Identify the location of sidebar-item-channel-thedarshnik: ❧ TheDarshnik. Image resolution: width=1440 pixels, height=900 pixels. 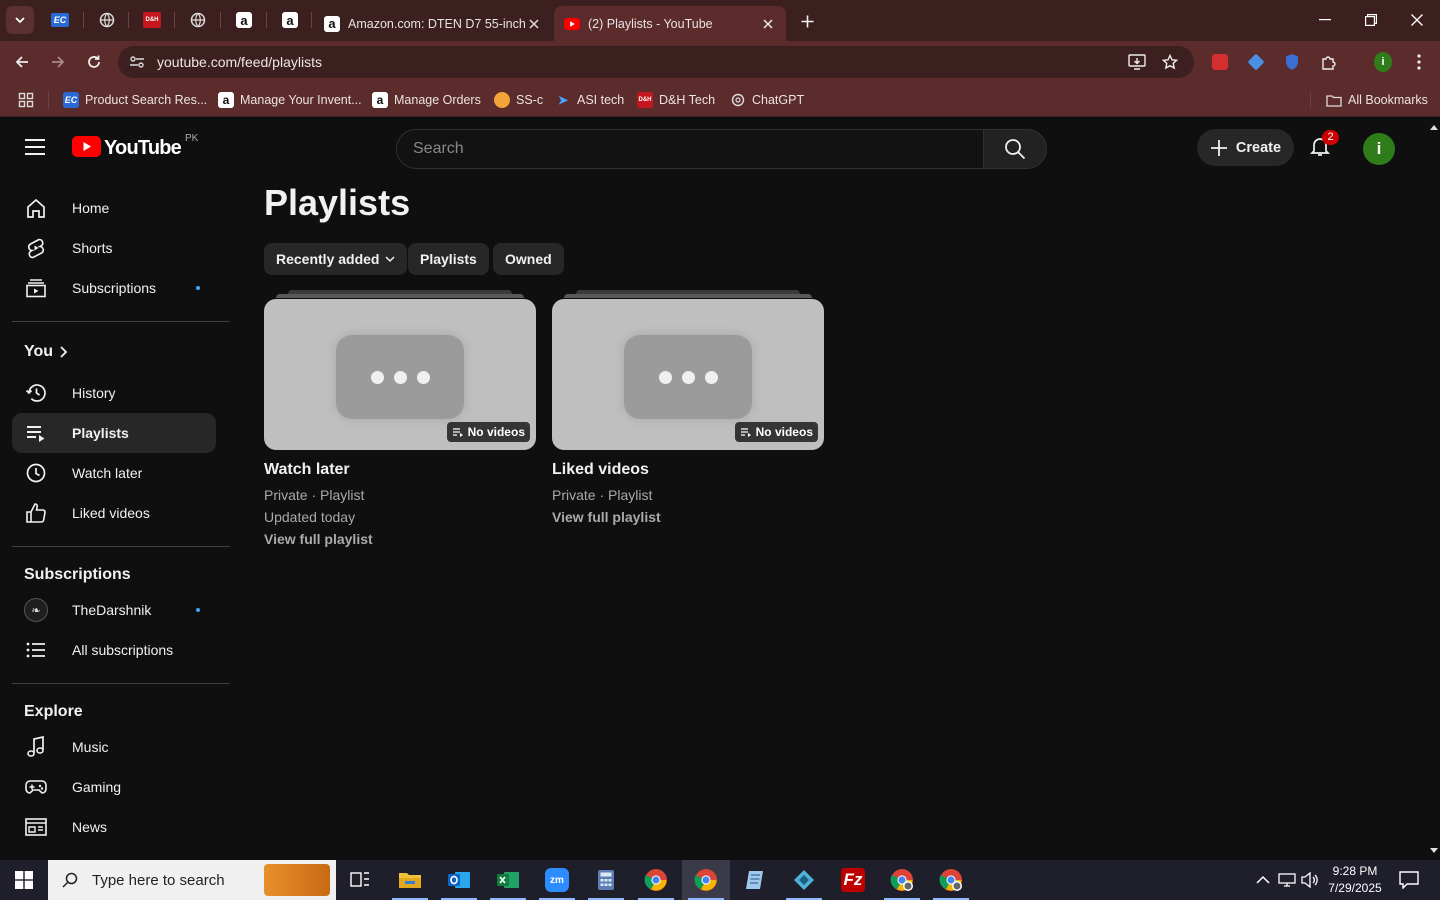
(114, 610).